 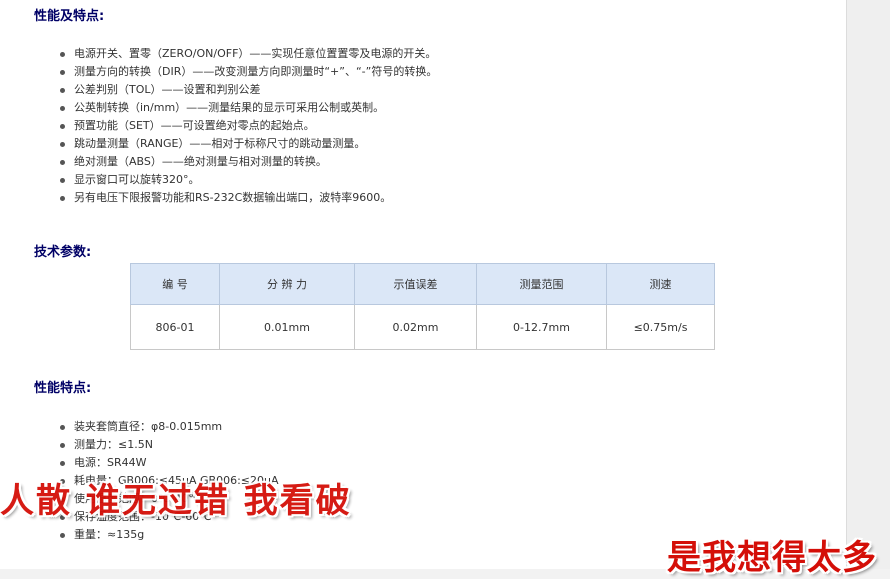 I want to click on list-item: 跳动量测量（RANGE）——相对于标称尺寸的跳动量测量。, so click(x=247, y=144).